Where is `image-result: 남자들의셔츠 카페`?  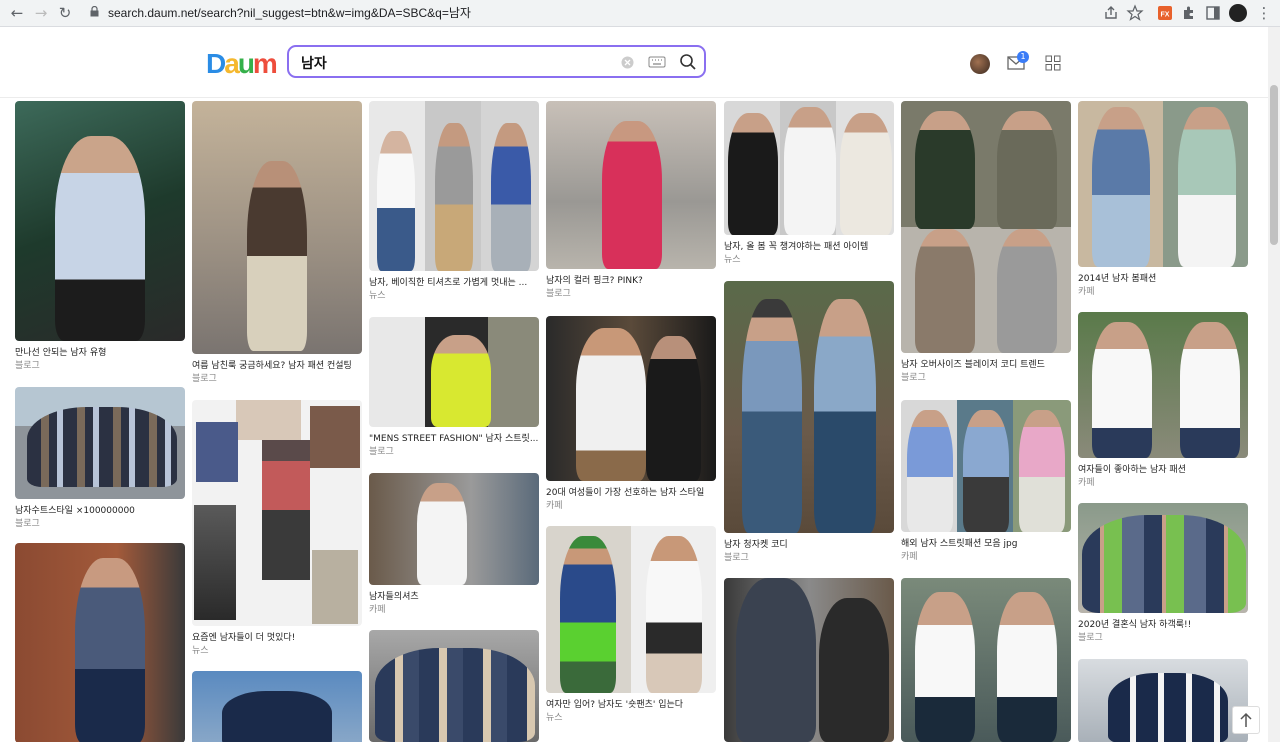 image-result: 남자들의셔츠 카페 is located at coordinates (454, 544).